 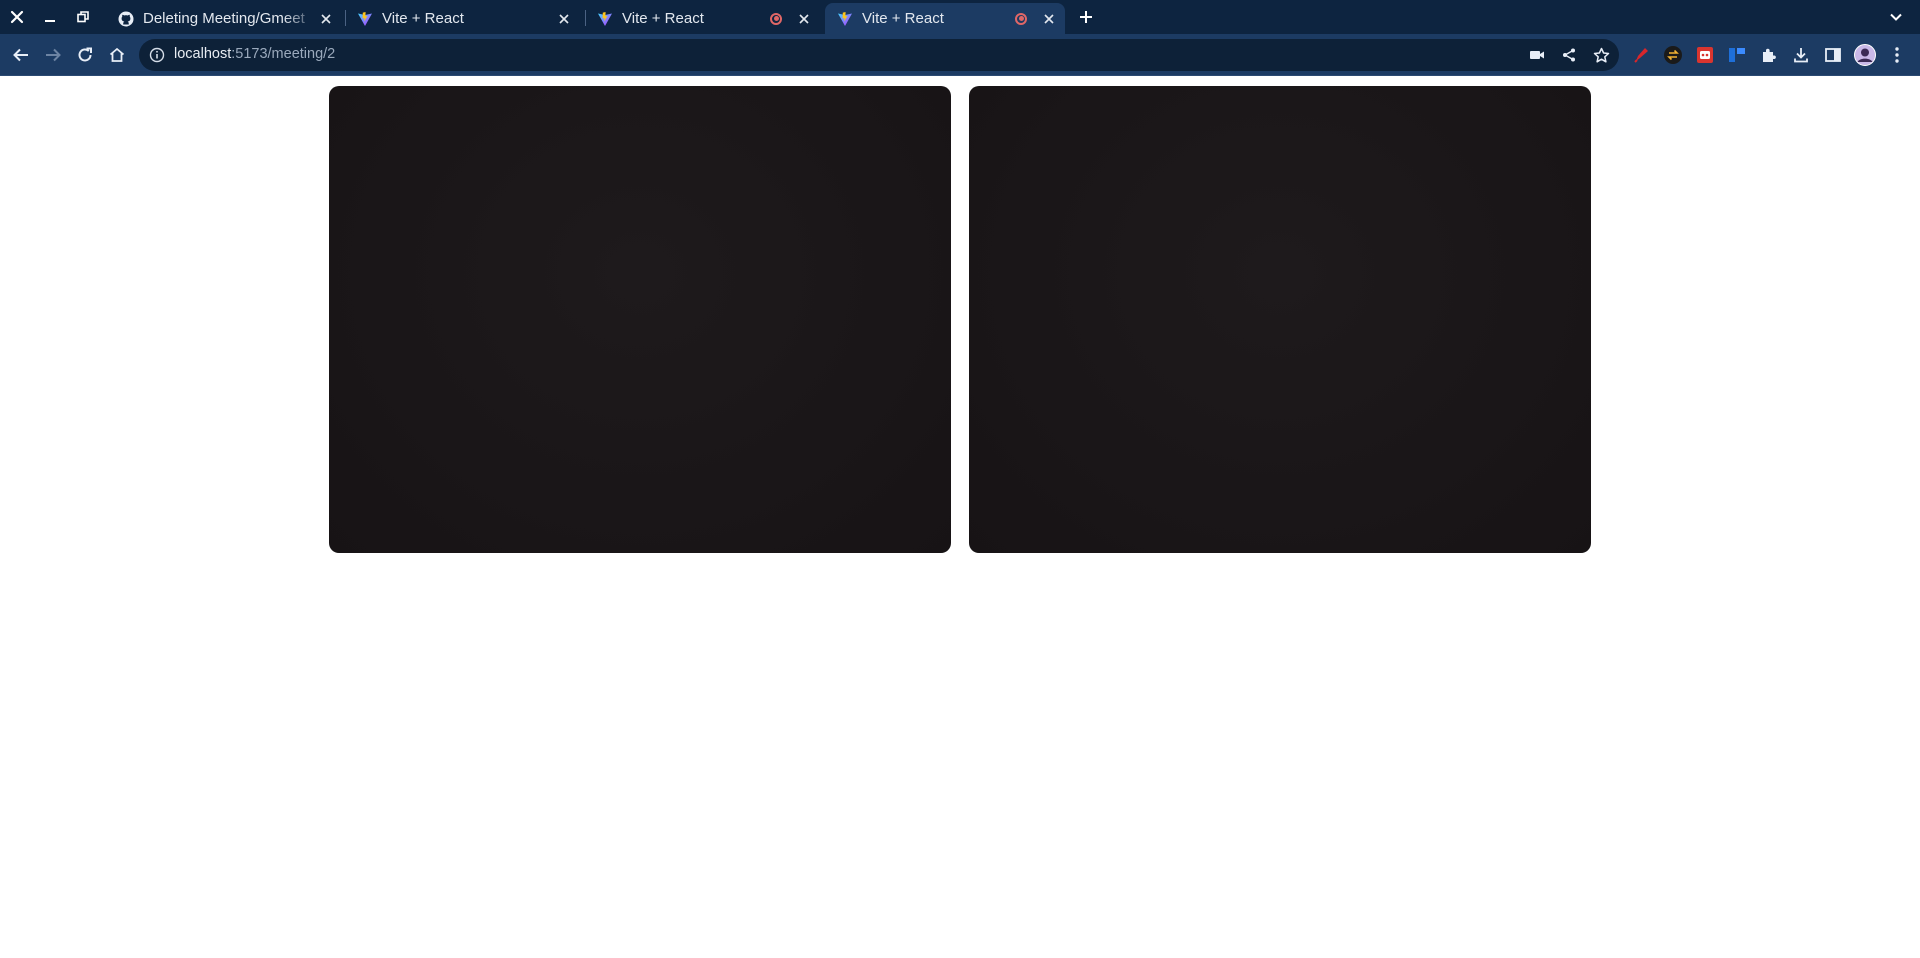 I want to click on extension-dark-arrows, so click(x=1673, y=55).